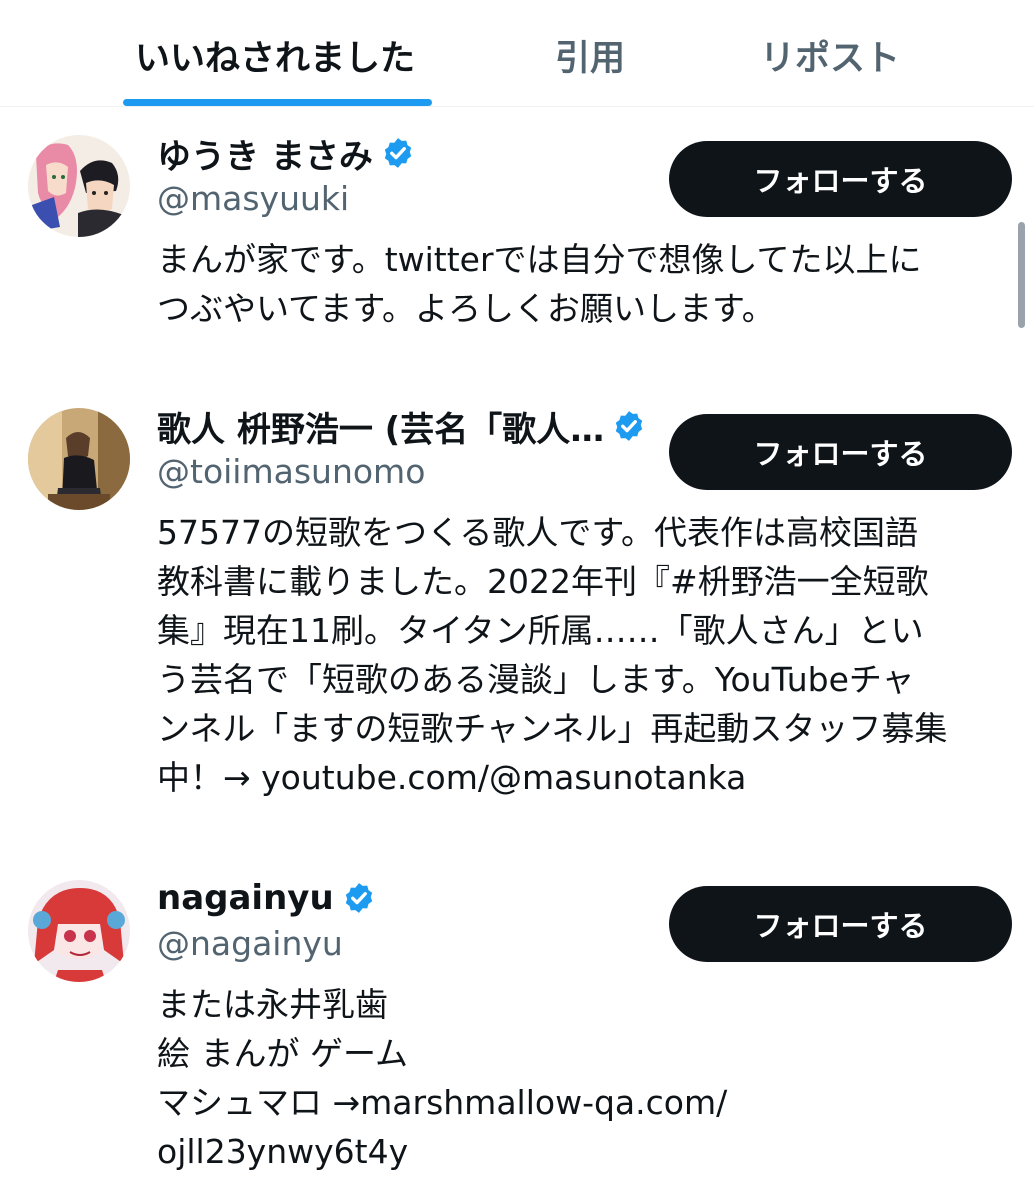 Image resolution: width=1034 pixels, height=1200 pixels. I want to click on display-name: nagainyu, so click(245, 898).